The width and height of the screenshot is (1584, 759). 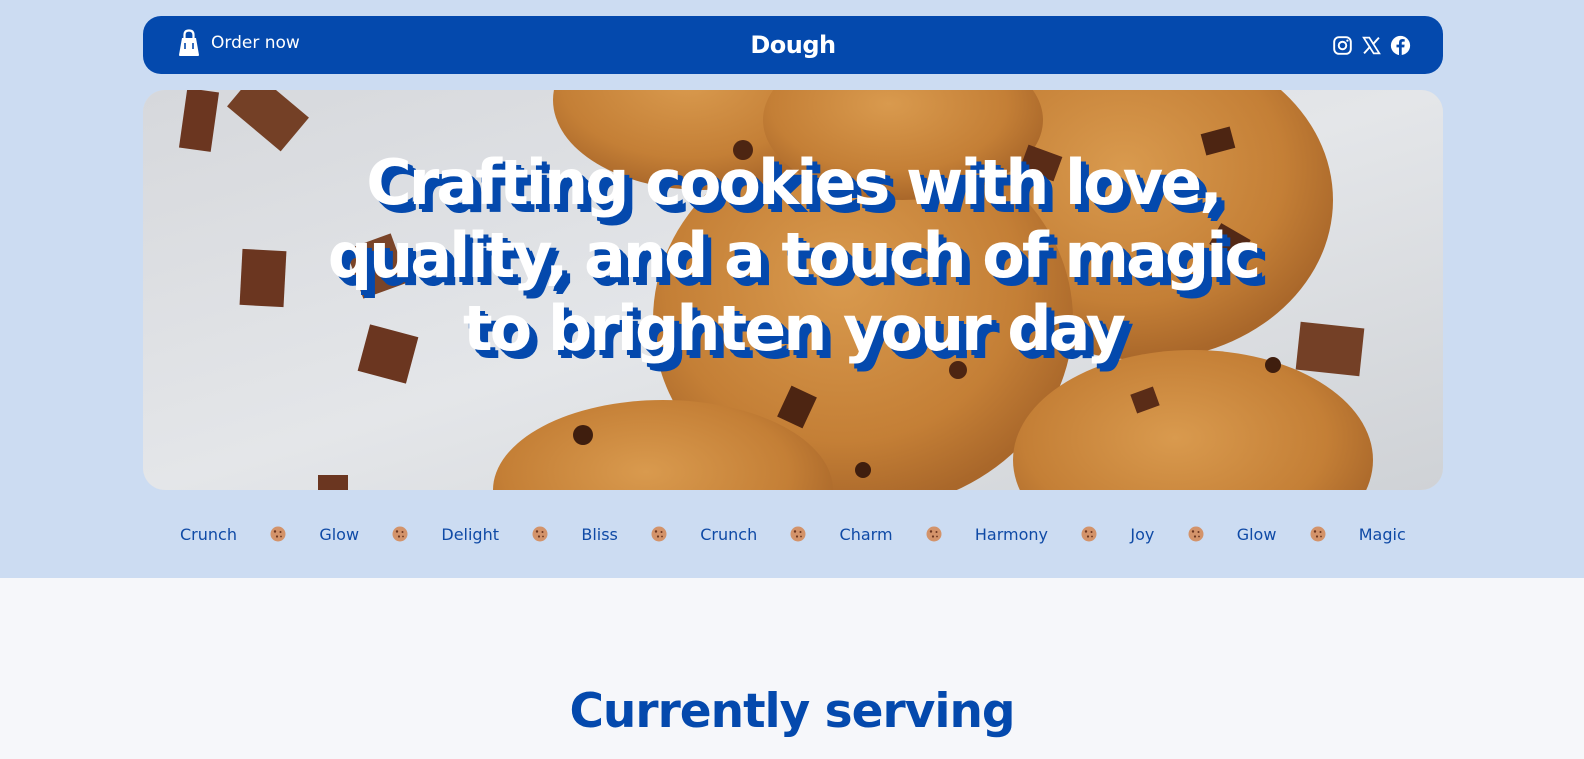 What do you see at coordinates (255, 43) in the screenshot?
I see `order-now-label: Order now` at bounding box center [255, 43].